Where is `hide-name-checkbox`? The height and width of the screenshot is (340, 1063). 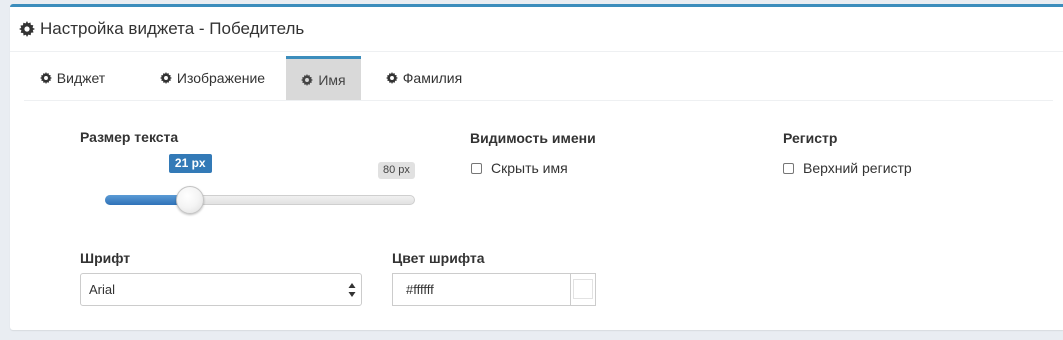
hide-name-checkbox is located at coordinates (476, 168).